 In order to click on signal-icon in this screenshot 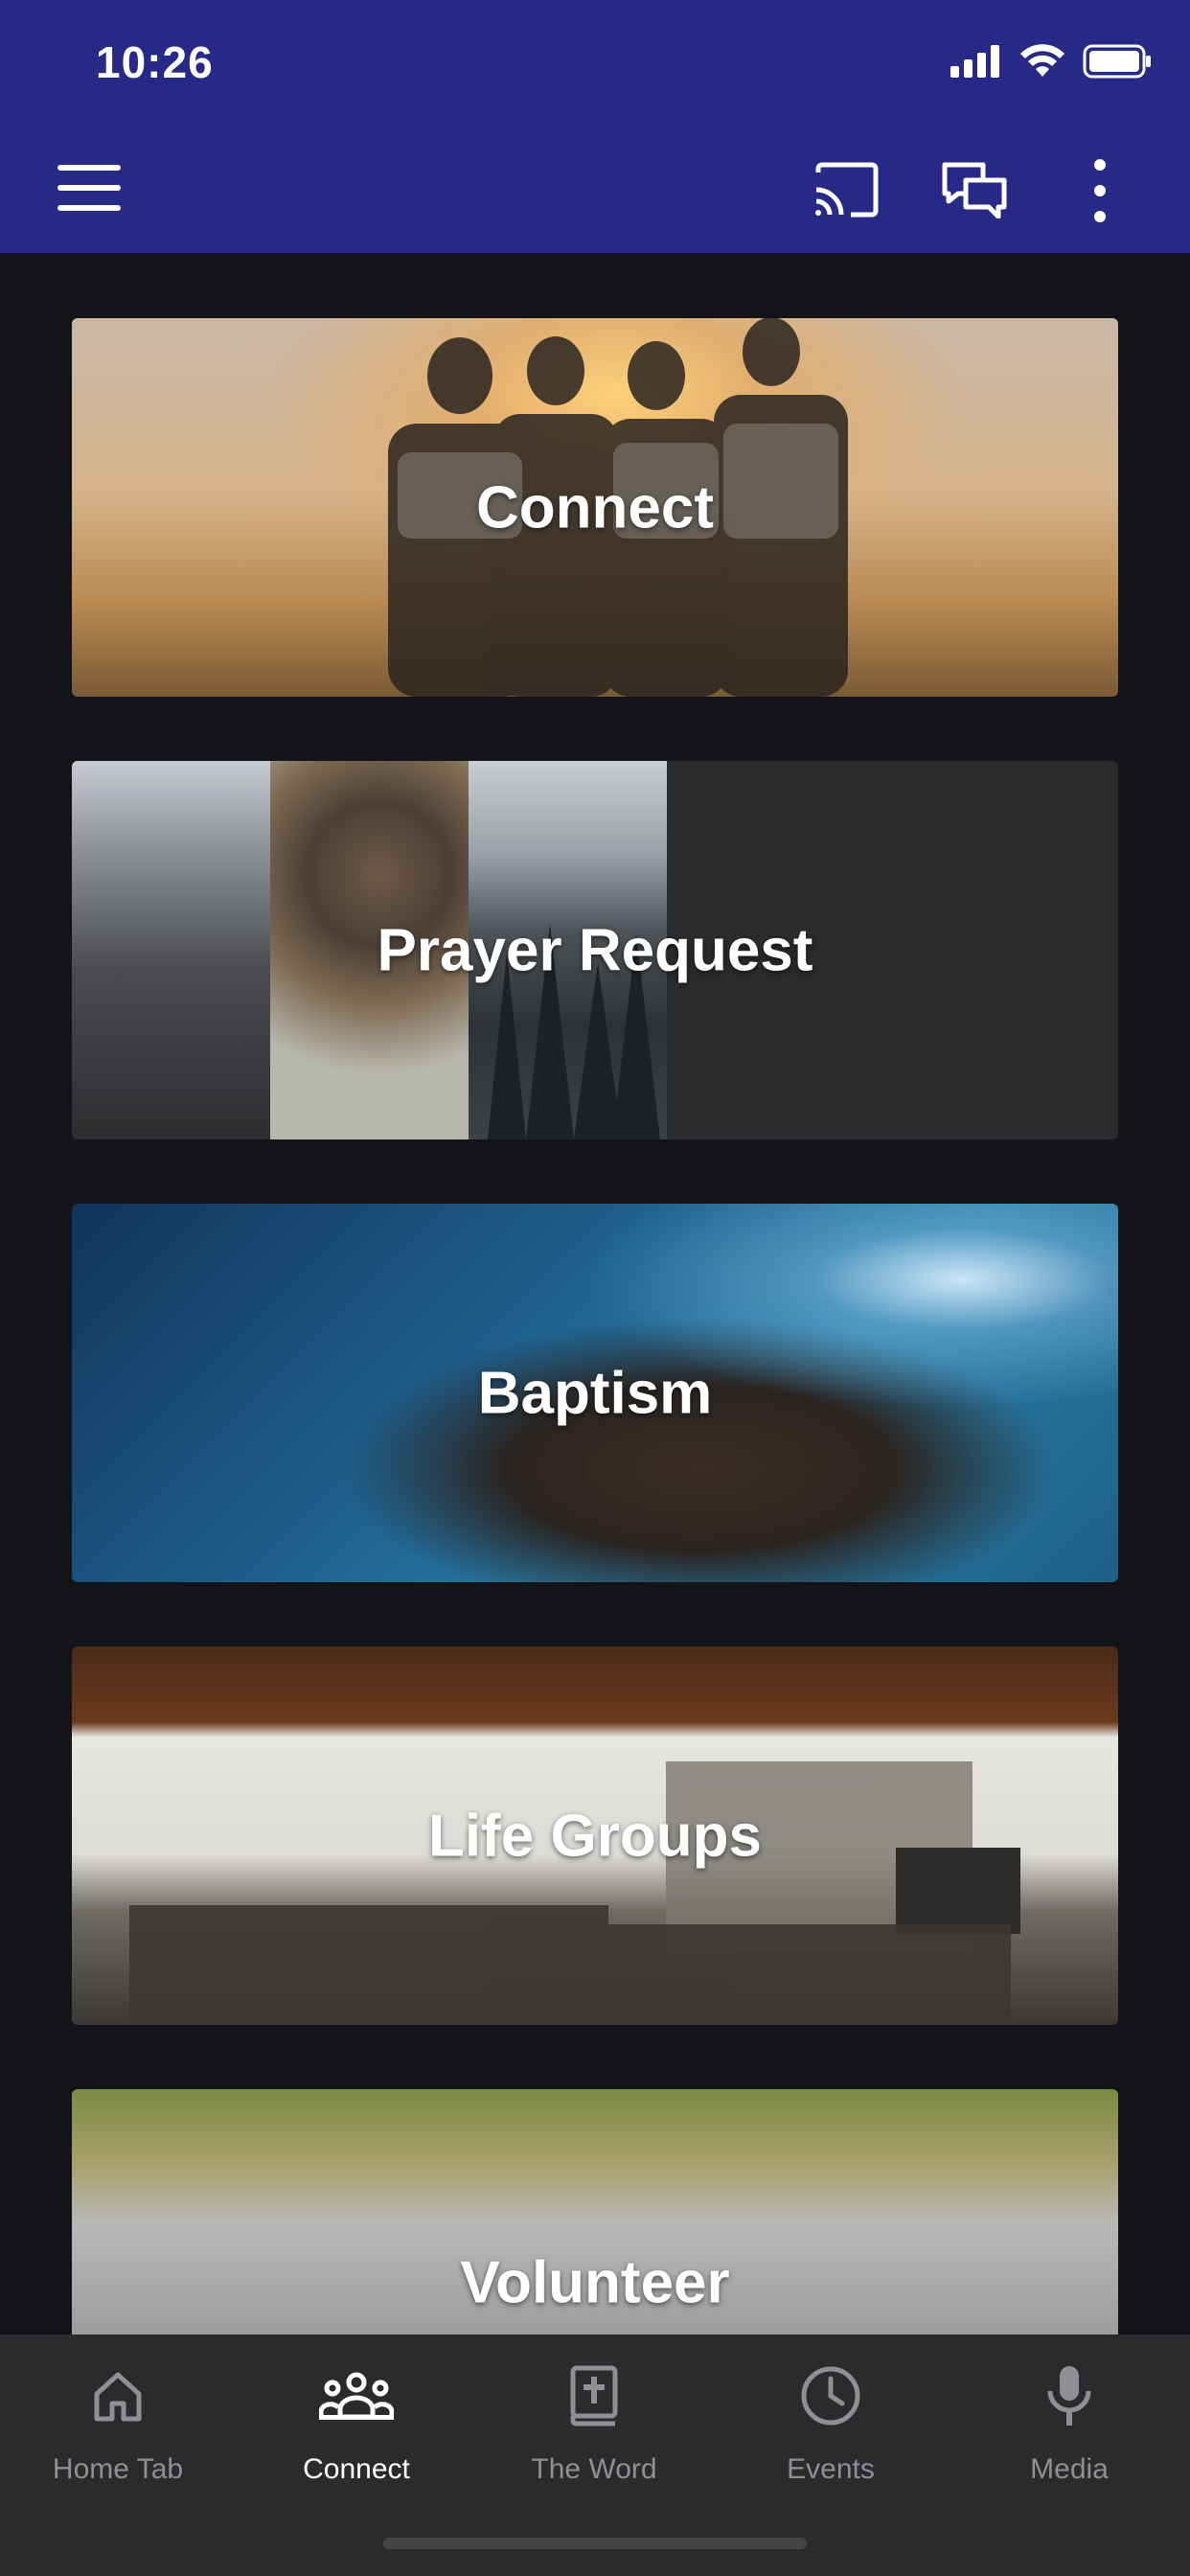, I will do `click(975, 62)`.